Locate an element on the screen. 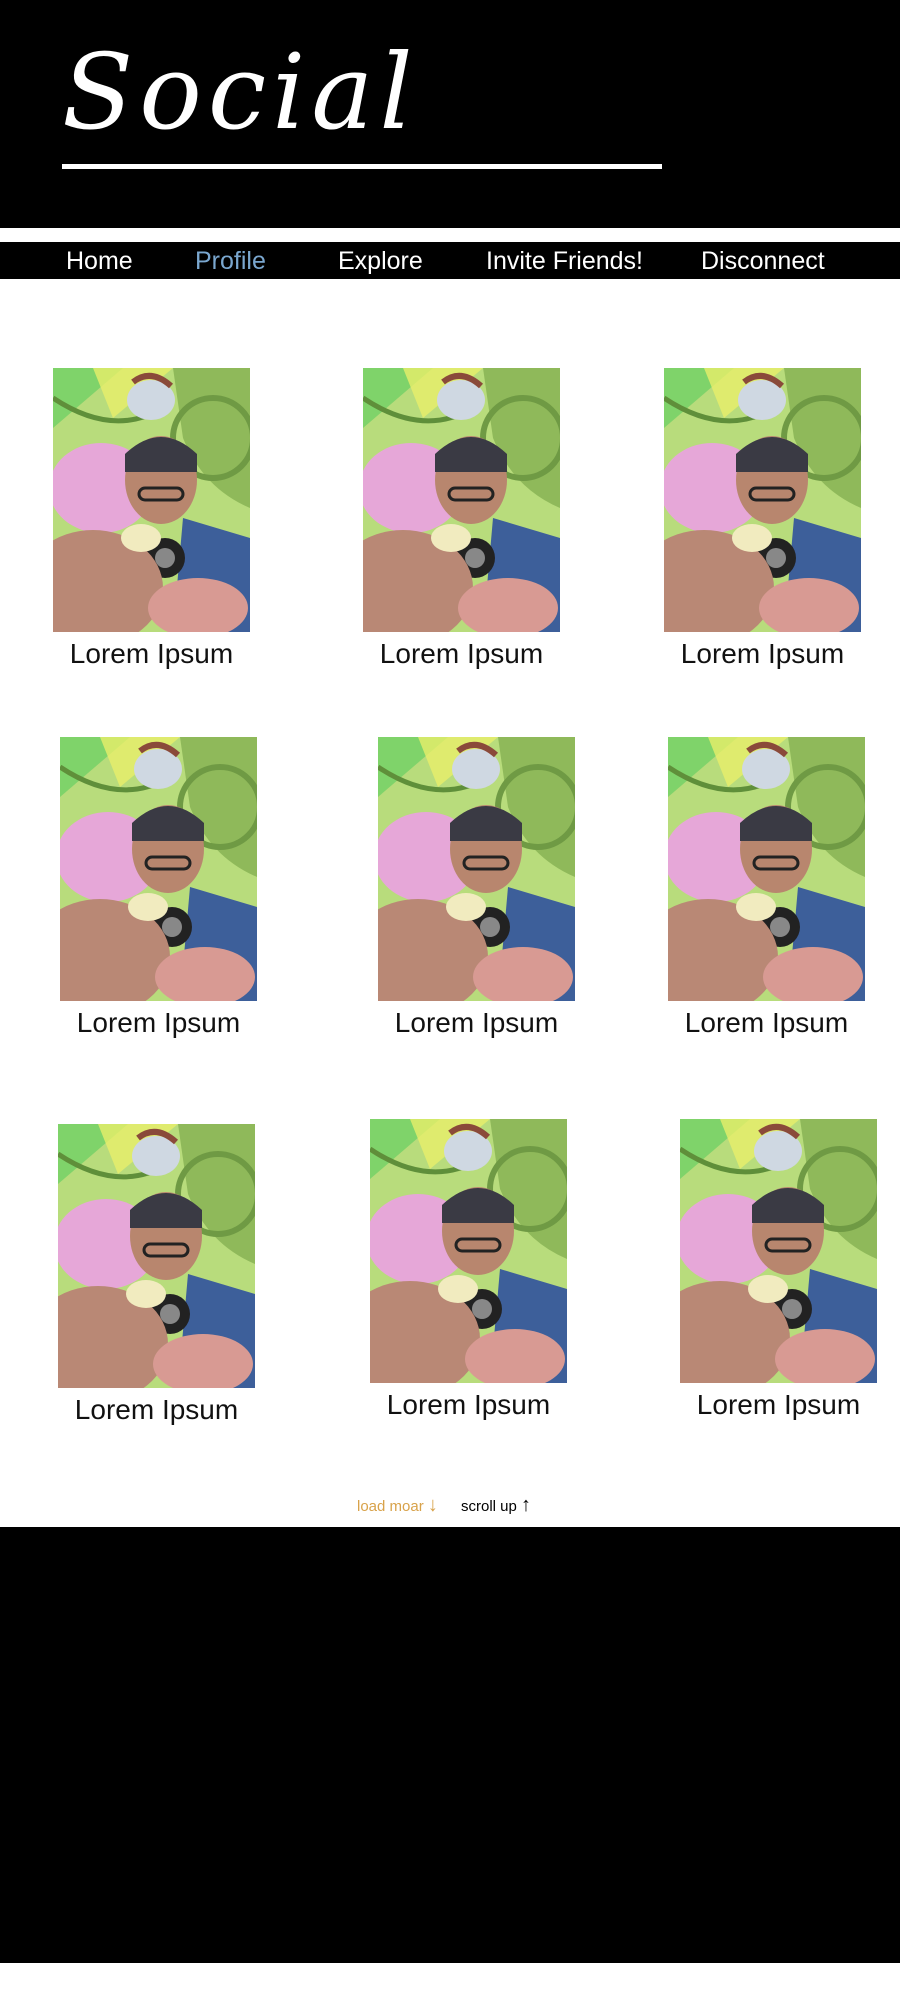  arrow-up-icon: ↑ is located at coordinates (526, 1505).